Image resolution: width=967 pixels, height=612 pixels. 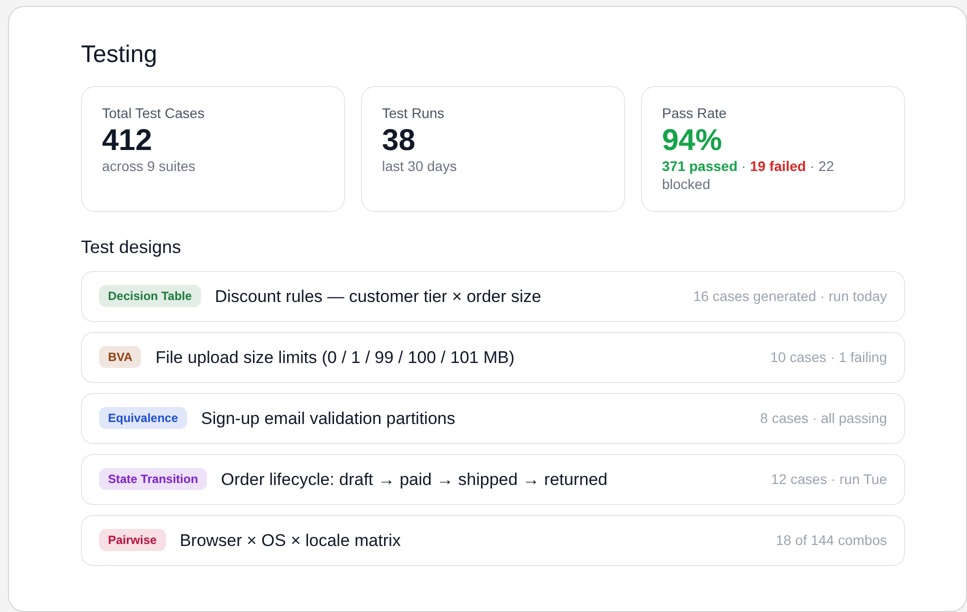 I want to click on stat-detail: 371 passed · 19 failed · 22 blocked, so click(x=748, y=176).